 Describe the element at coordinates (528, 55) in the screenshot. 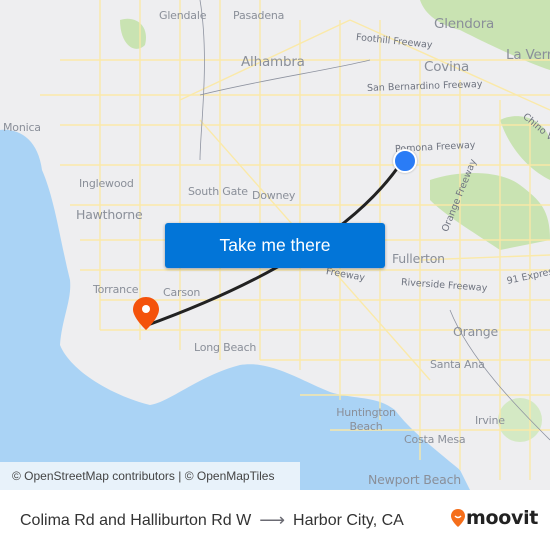

I see `city-label: La Verne` at that location.